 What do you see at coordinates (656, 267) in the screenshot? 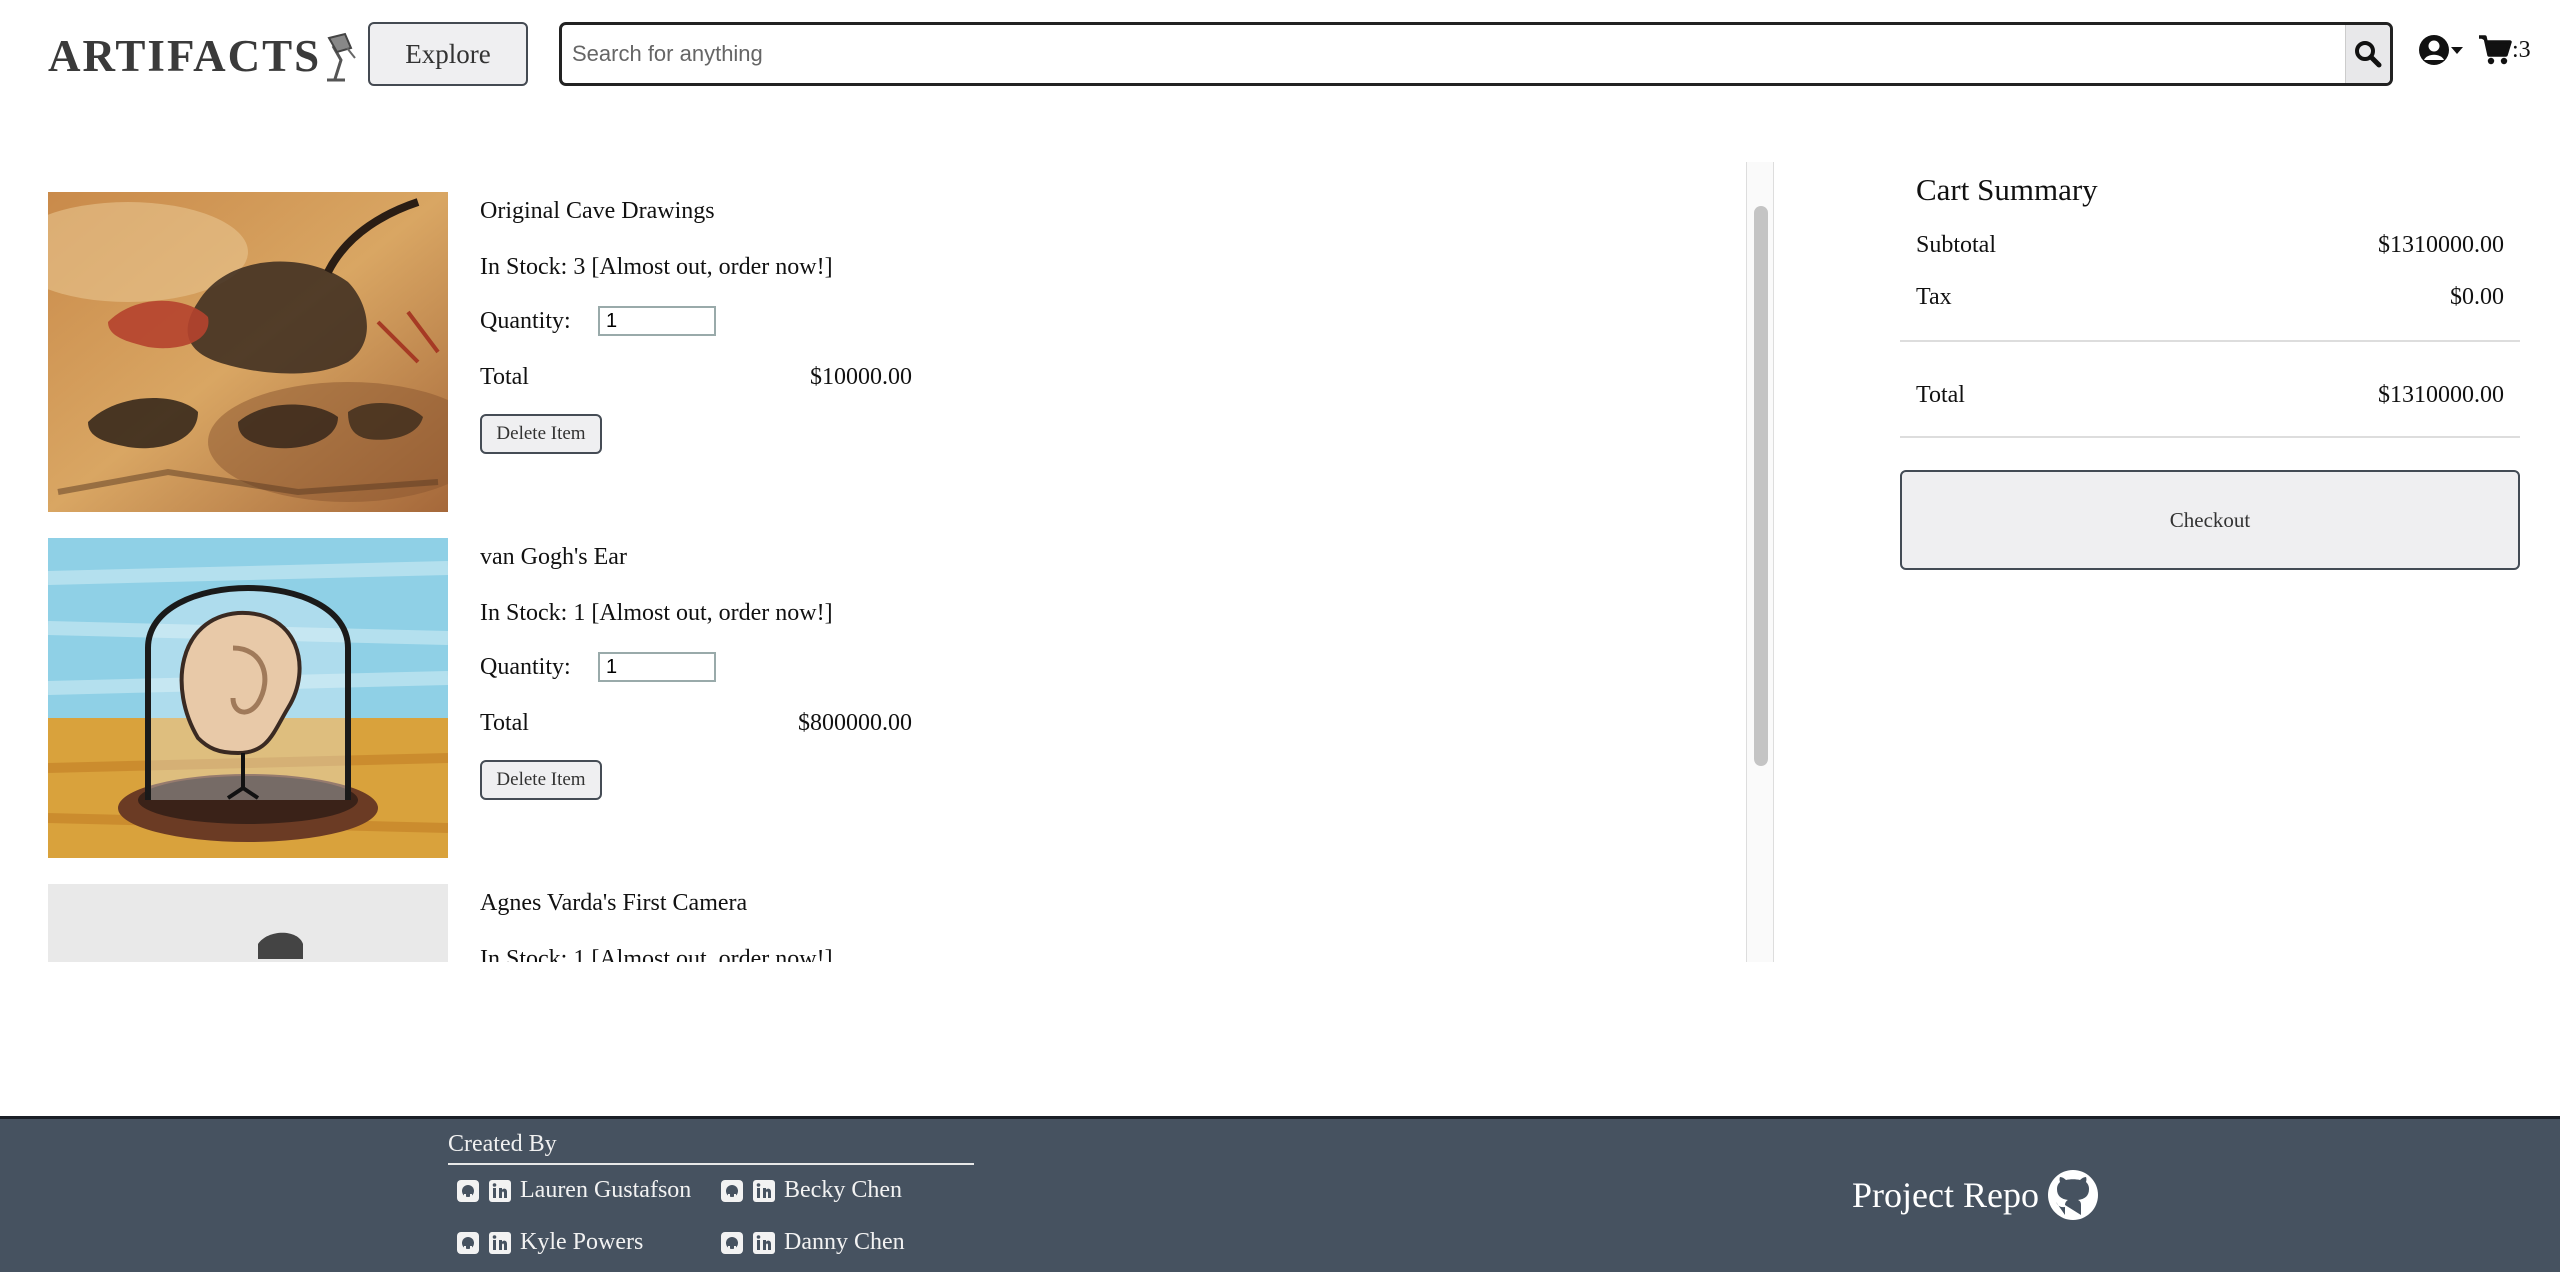
I see `item-stock: In Stock: 3 [Almost out, order now!]` at bounding box center [656, 267].